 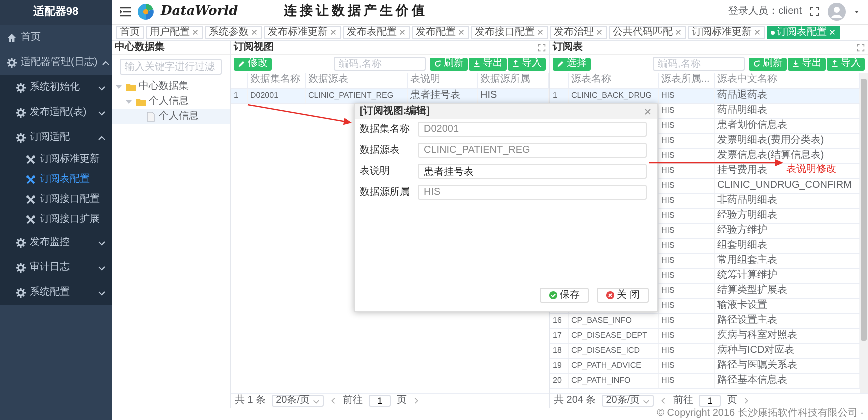 I want to click on column-header: 数据源表, so click(x=356, y=80).